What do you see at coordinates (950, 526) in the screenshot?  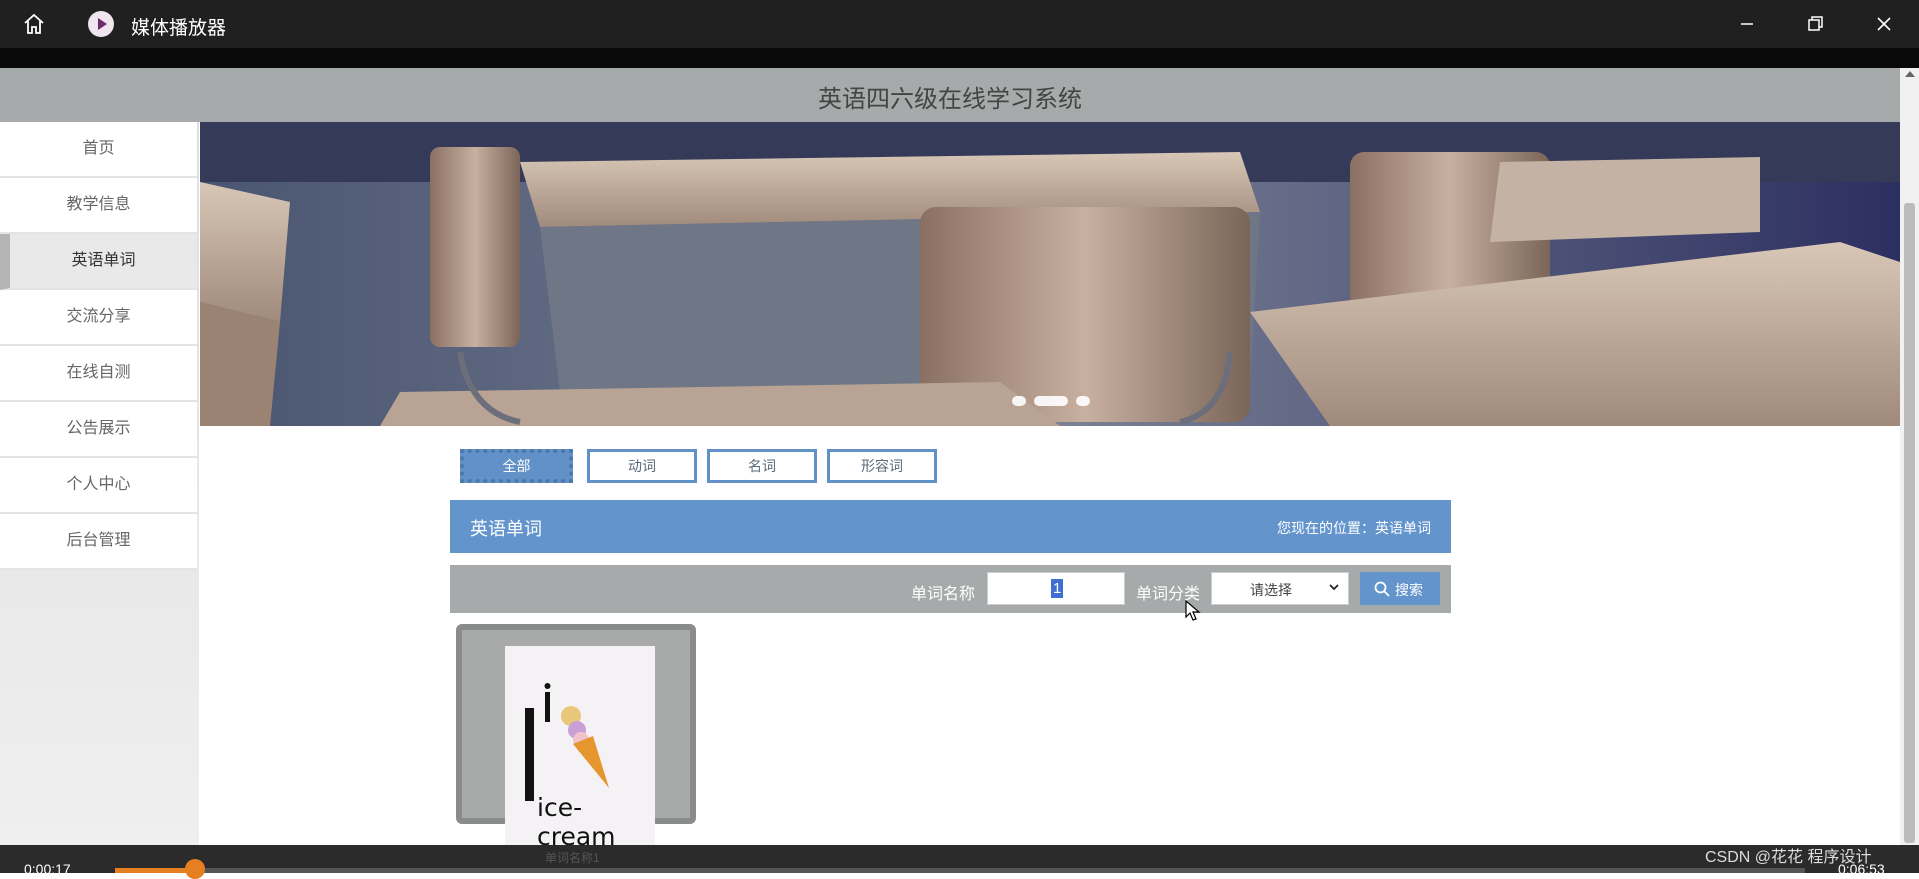 I see `section-header: 英语单词 您现在的位置：英语单词` at bounding box center [950, 526].